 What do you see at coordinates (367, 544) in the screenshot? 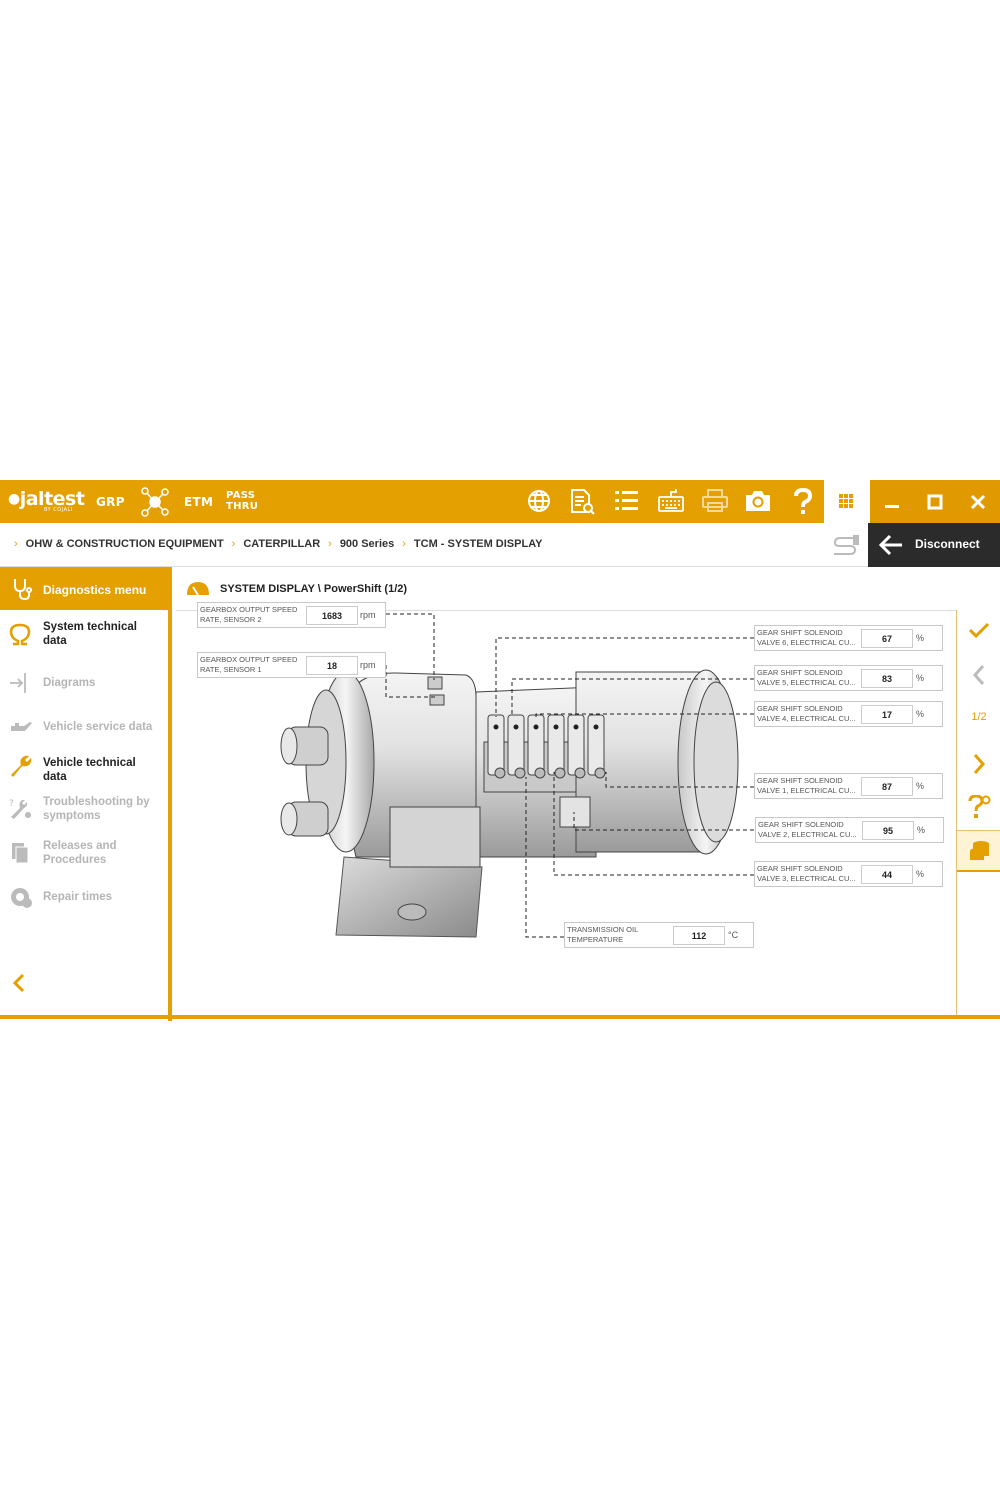
I see `breadcrumb-item-series: 900 Series` at bounding box center [367, 544].